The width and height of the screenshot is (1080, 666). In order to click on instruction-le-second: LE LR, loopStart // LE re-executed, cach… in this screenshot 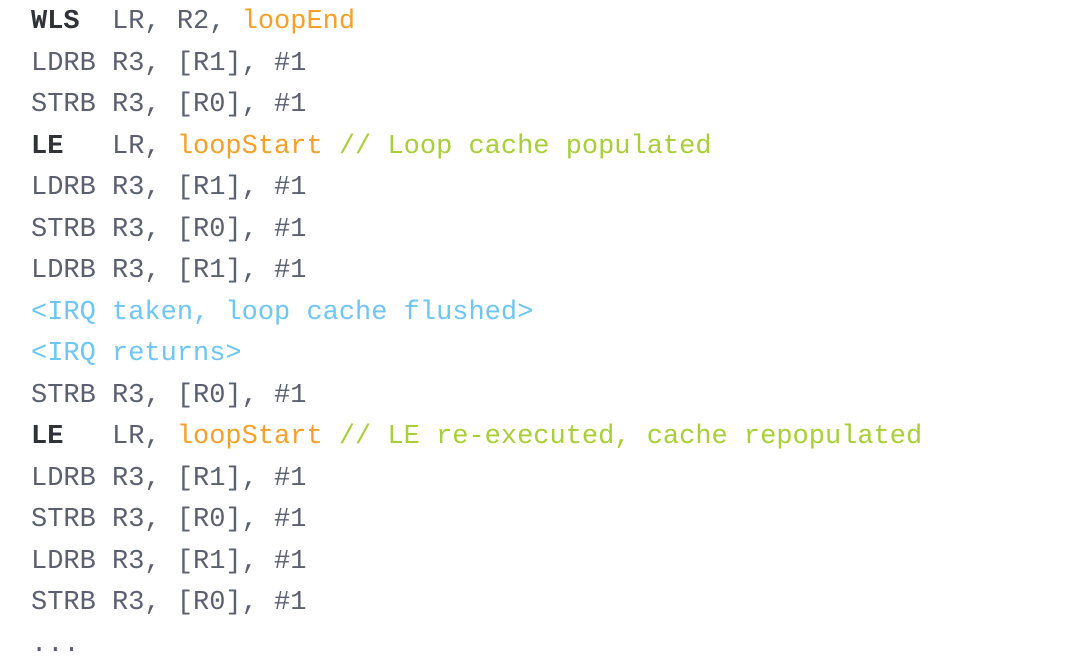, I will do `click(555, 438)`.